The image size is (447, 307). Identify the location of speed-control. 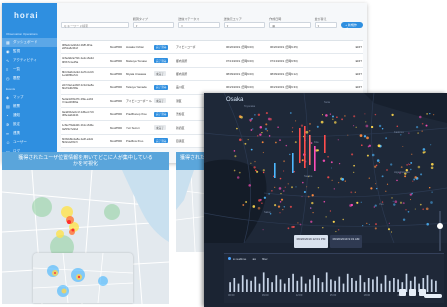
(433, 296).